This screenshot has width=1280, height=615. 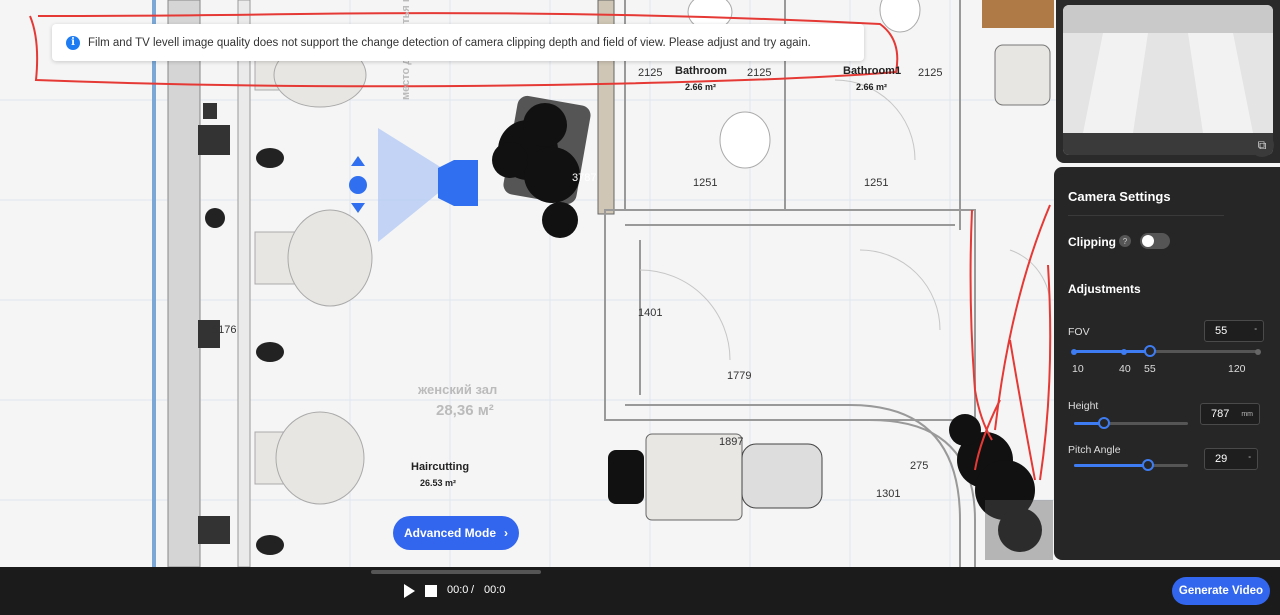 What do you see at coordinates (731, 442) in the screenshot?
I see `dimension-label: 1897` at bounding box center [731, 442].